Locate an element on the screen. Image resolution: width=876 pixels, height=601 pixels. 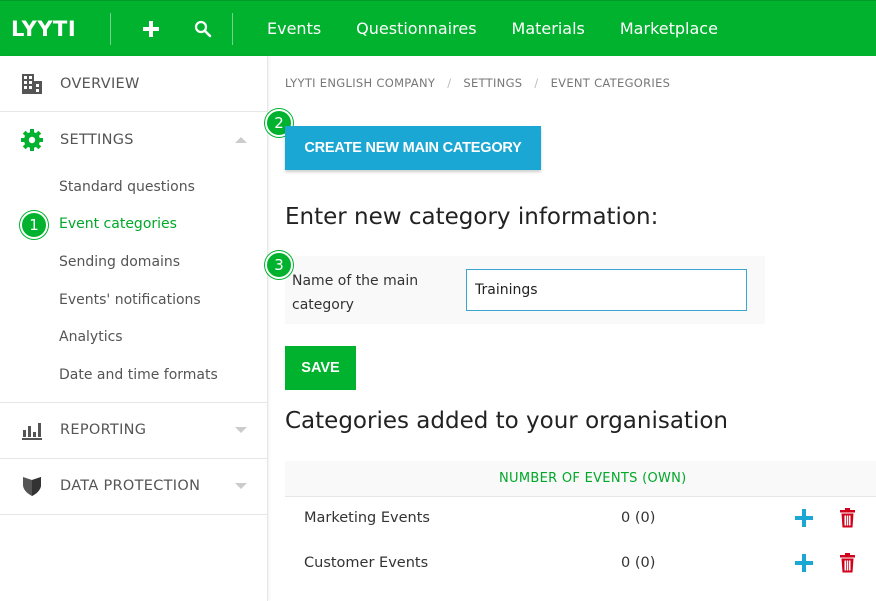
sidebar-item-standard-questions: Standard questions is located at coordinates (133, 187).